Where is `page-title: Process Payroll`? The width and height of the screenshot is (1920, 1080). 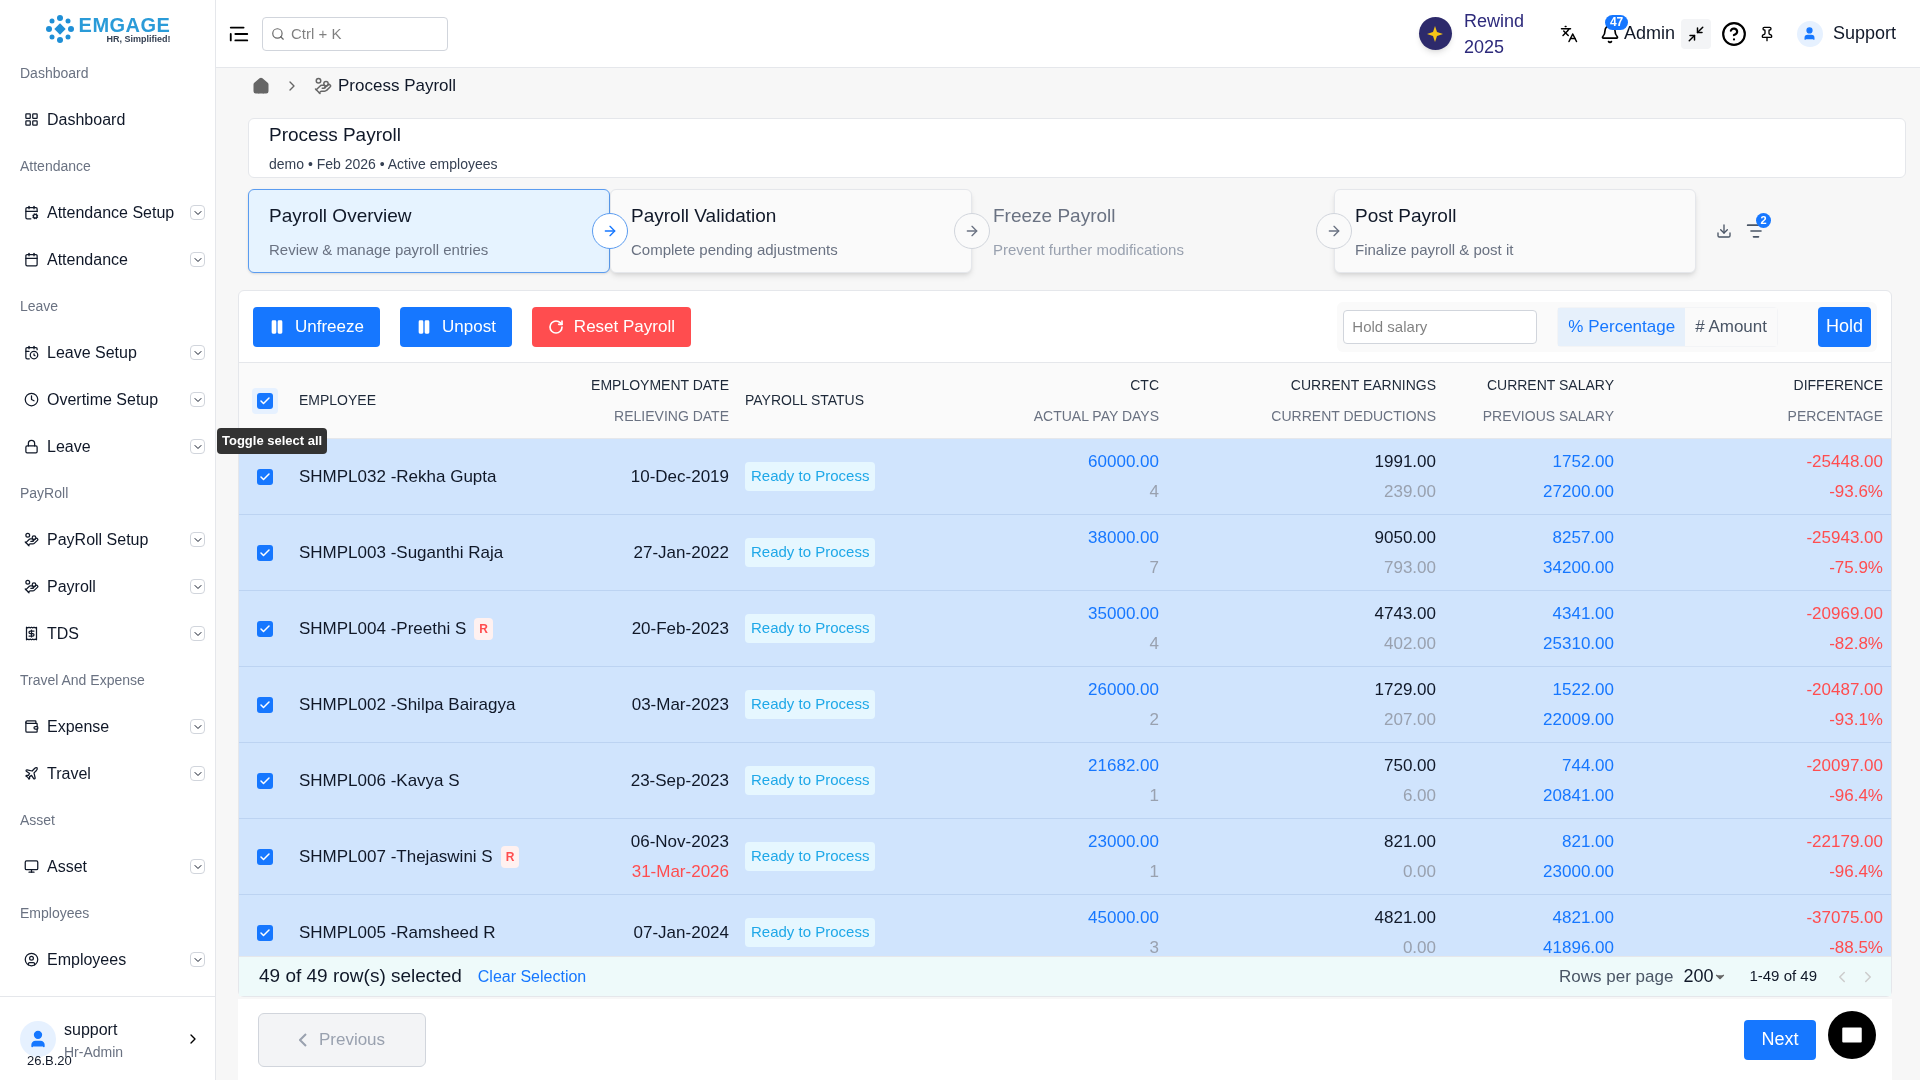 page-title: Process Payroll is located at coordinates (335, 135).